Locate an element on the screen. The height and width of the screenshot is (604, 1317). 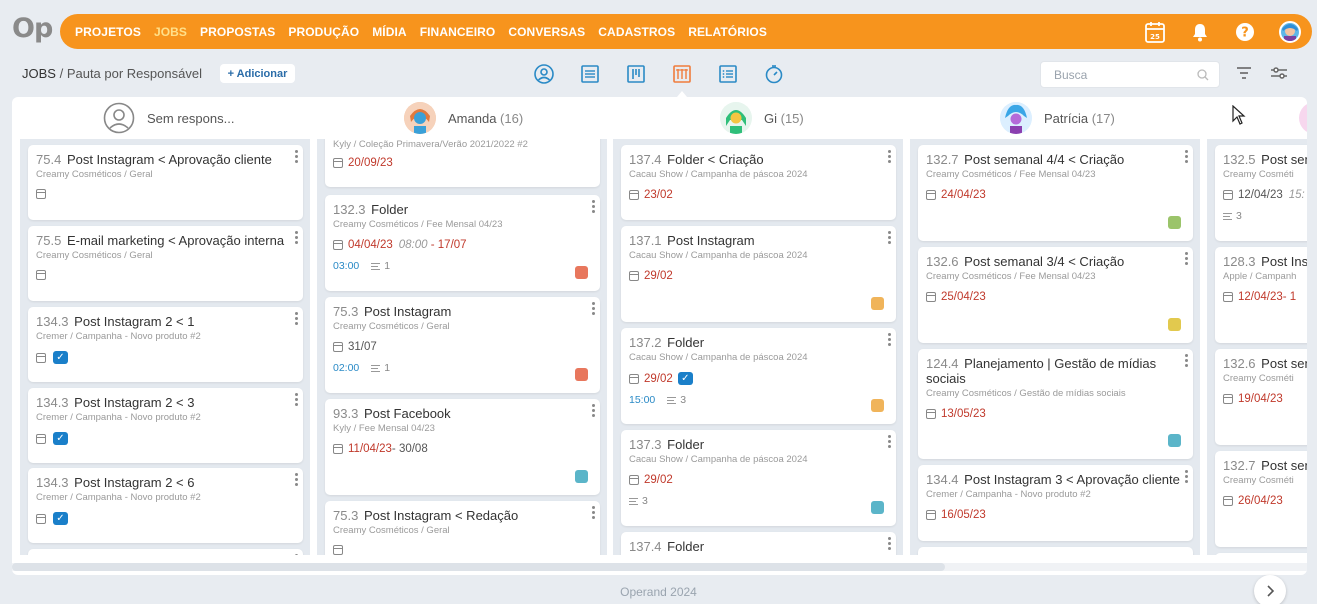
columns-view-icon is located at coordinates (682, 80).